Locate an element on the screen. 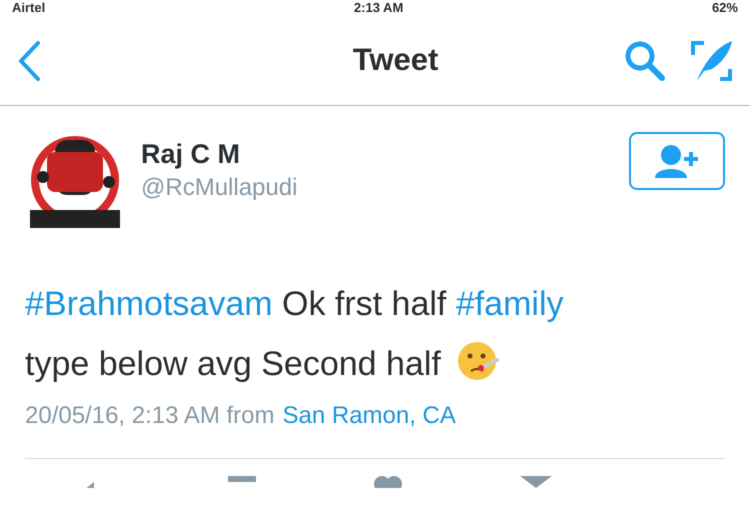 The height and width of the screenshot is (508, 750). compose-icon is located at coordinates (712, 60).